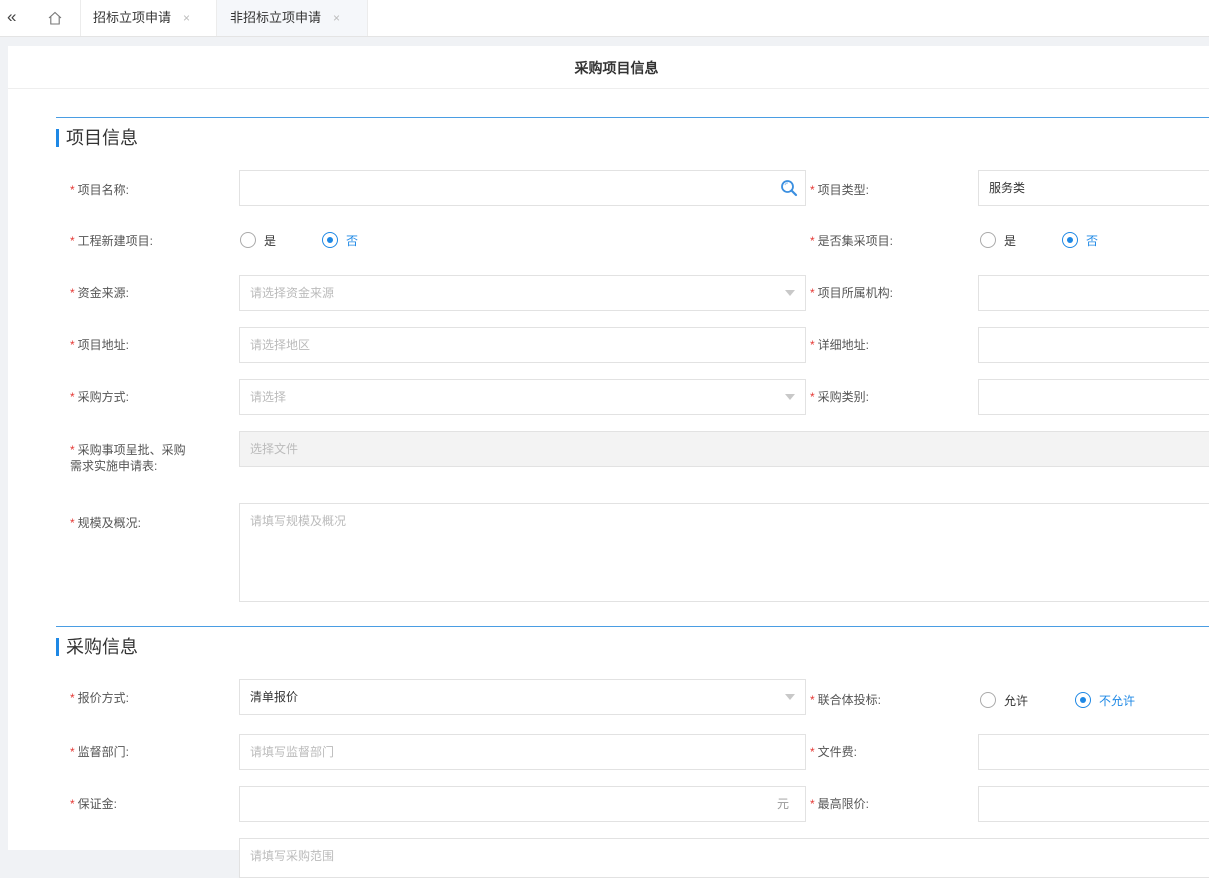 The height and width of the screenshot is (878, 1209). Describe the element at coordinates (55, 18) in the screenshot. I see `home-icon` at that location.